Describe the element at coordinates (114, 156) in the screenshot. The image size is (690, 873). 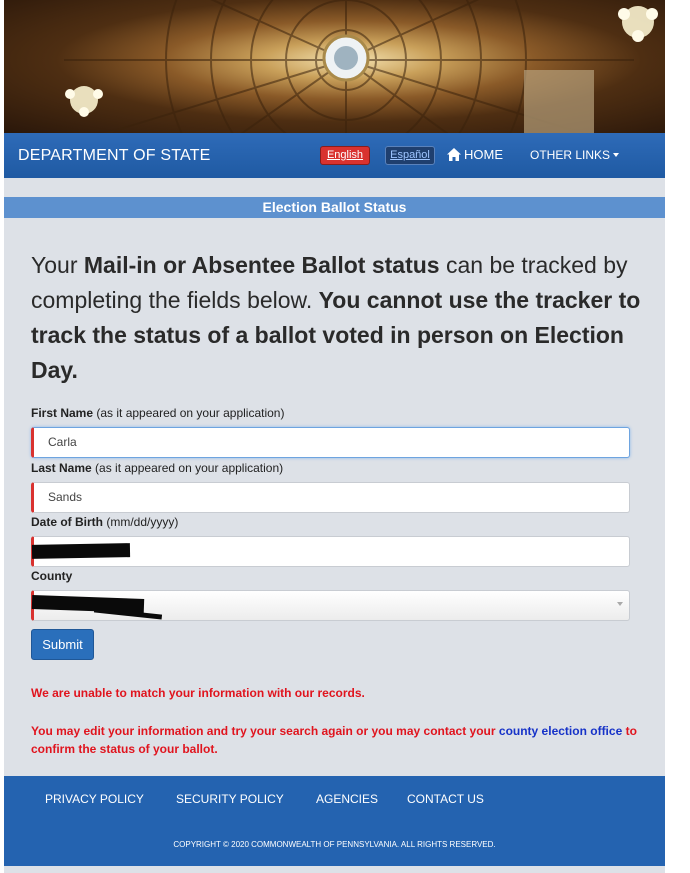
I see `site-brand: DEPARTMENT OF STATE` at that location.